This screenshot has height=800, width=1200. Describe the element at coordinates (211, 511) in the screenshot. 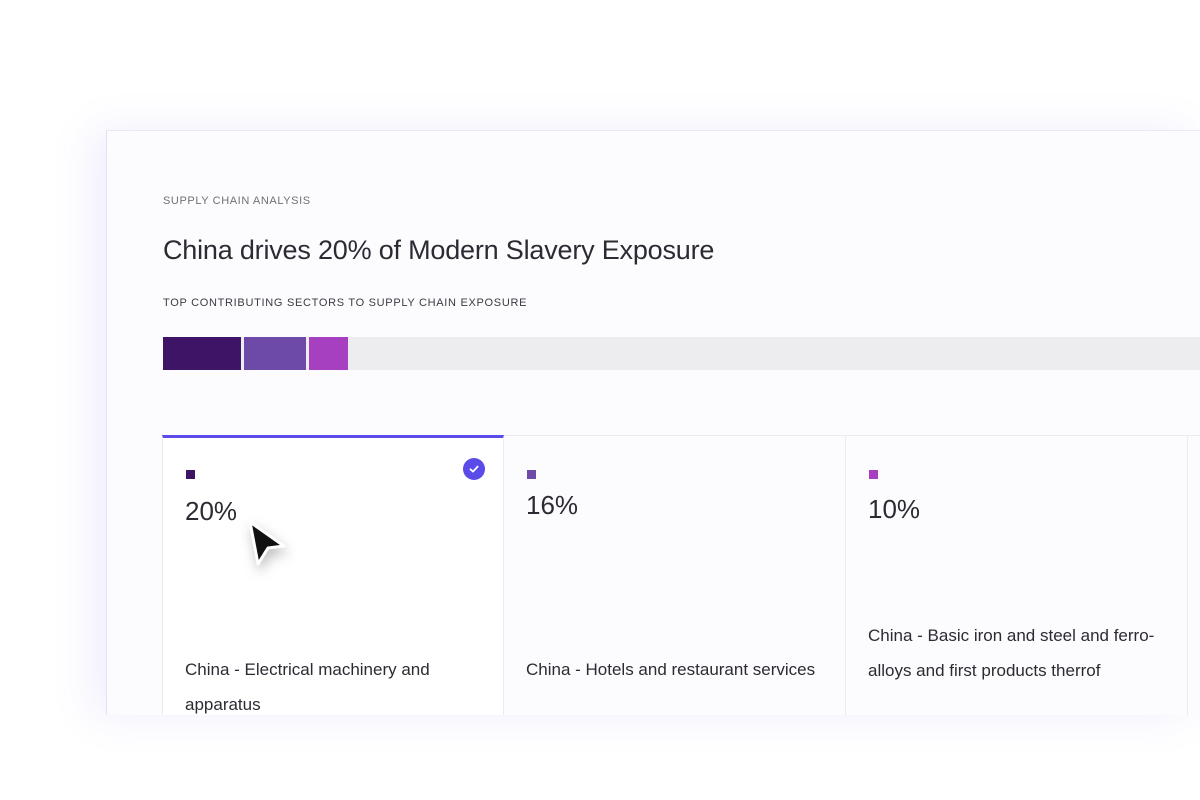

I see `sector-percent: 20%` at that location.